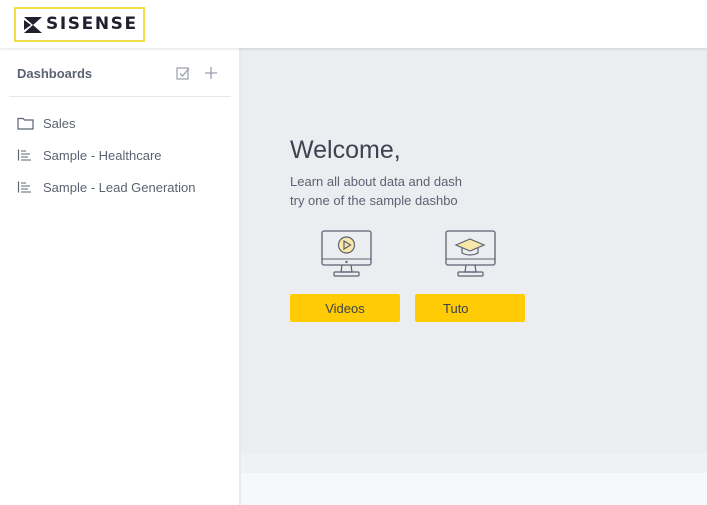 This screenshot has width=707, height=505. I want to click on sidebar-item-sales: Sales, so click(119, 123).